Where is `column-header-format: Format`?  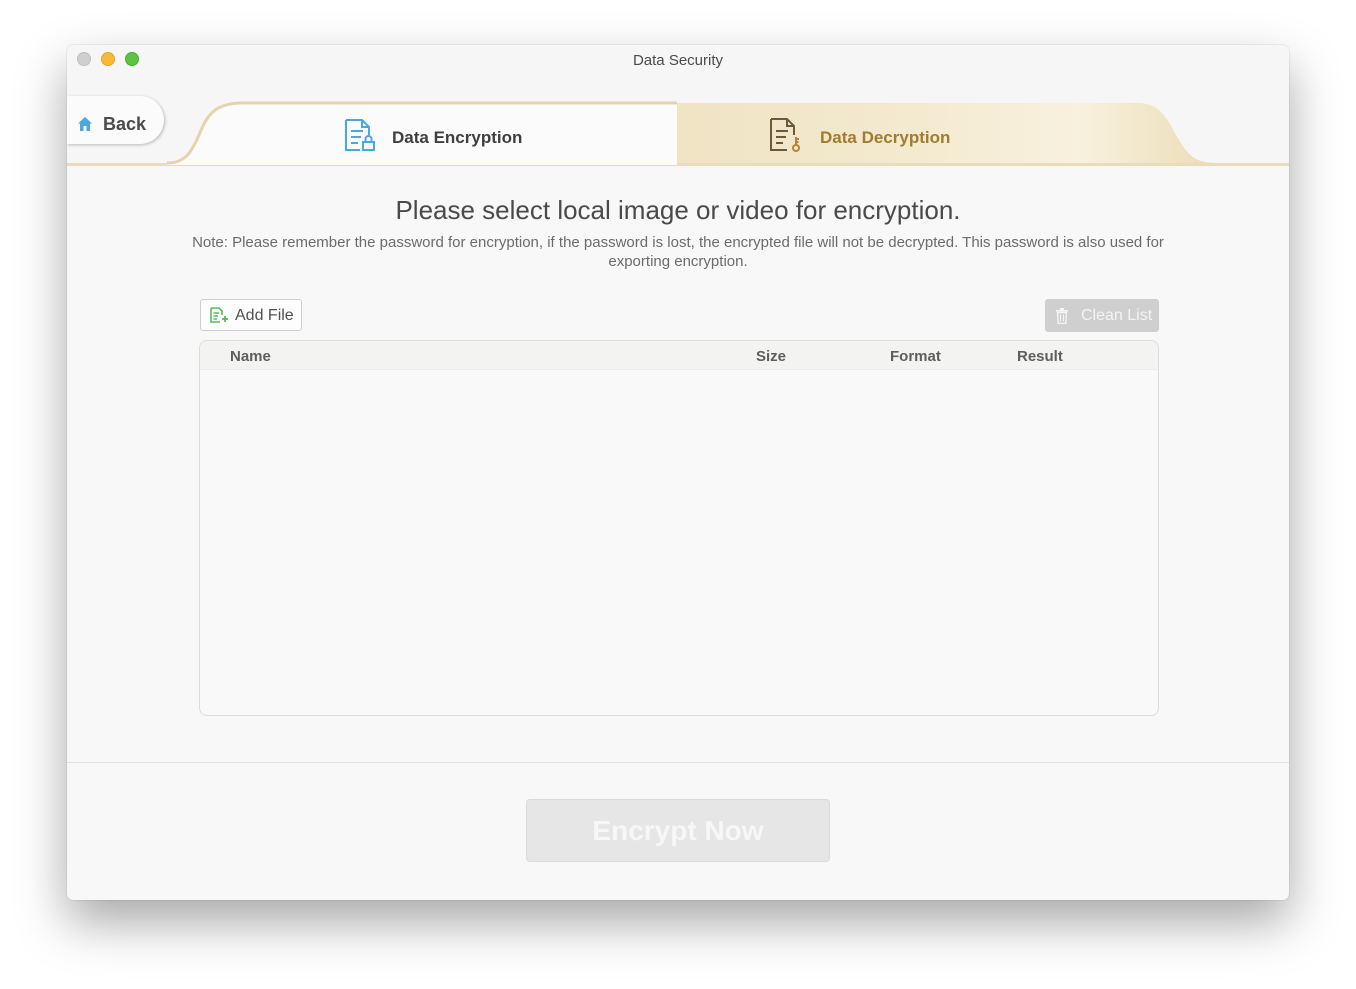 column-header-format: Format is located at coordinates (915, 356).